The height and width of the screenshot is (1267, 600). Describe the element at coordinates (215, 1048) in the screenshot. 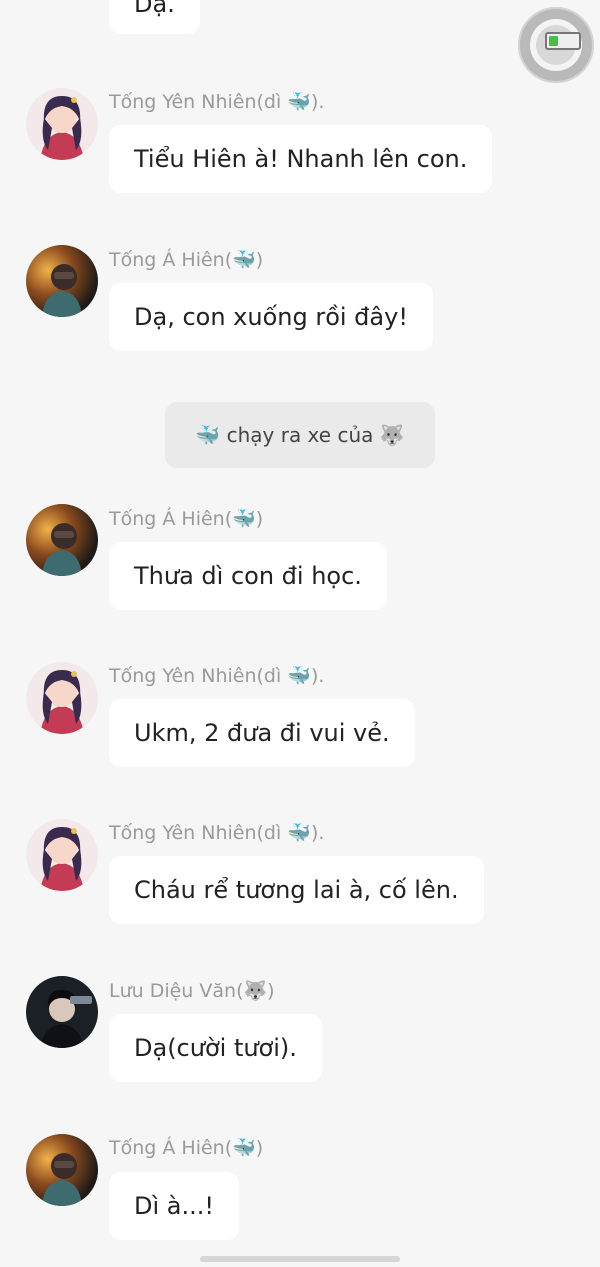

I see `message-bubble: Dạ(cười tươi).` at that location.